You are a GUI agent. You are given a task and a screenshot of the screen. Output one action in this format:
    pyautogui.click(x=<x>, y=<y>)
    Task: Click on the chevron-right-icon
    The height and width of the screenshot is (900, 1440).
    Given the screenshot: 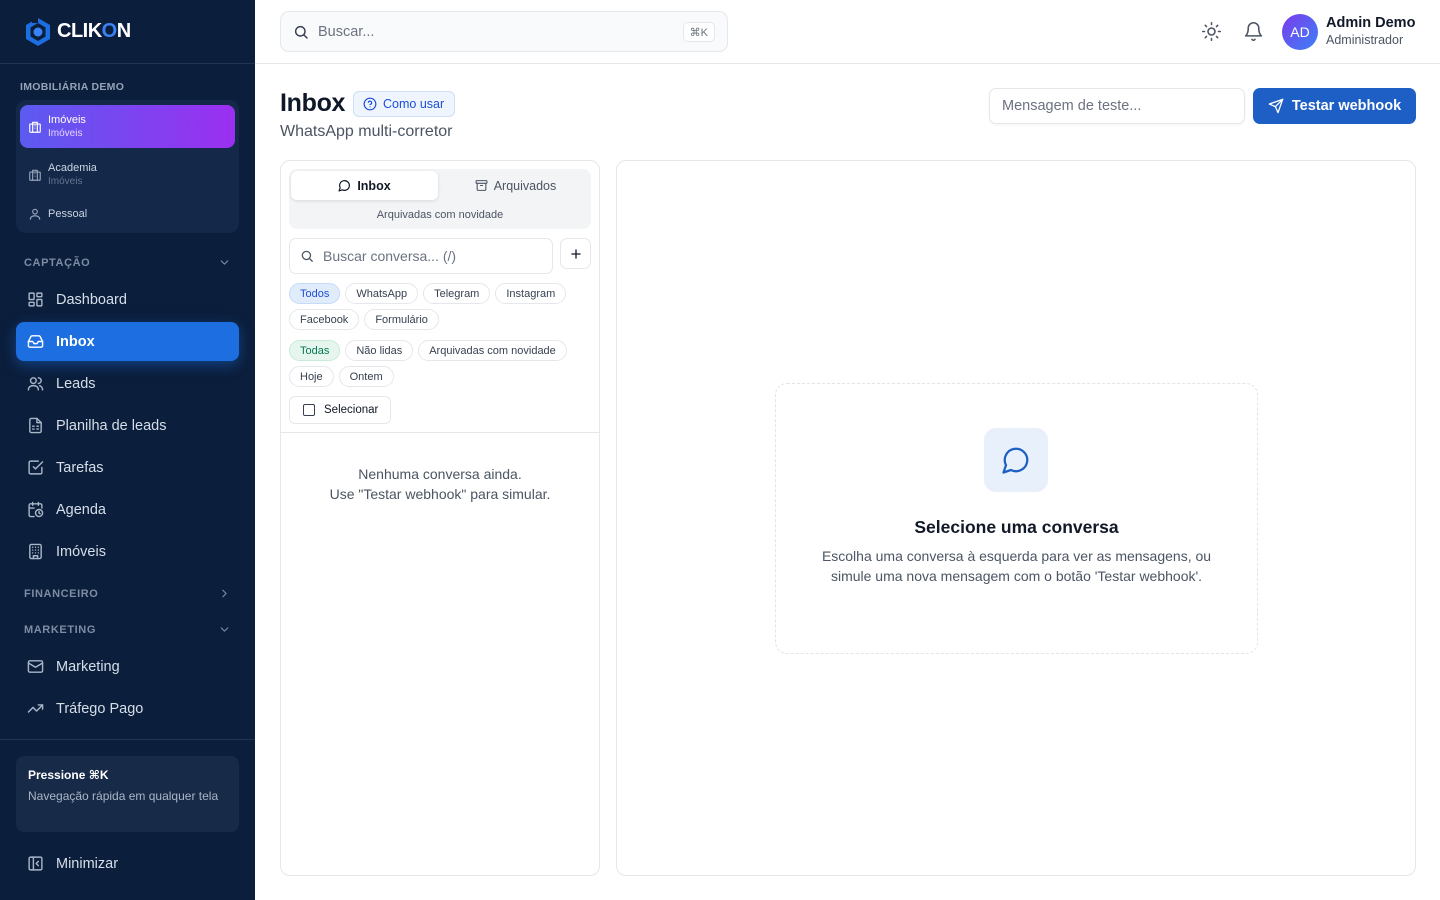 What is the action you would take?
    pyautogui.click(x=224, y=593)
    